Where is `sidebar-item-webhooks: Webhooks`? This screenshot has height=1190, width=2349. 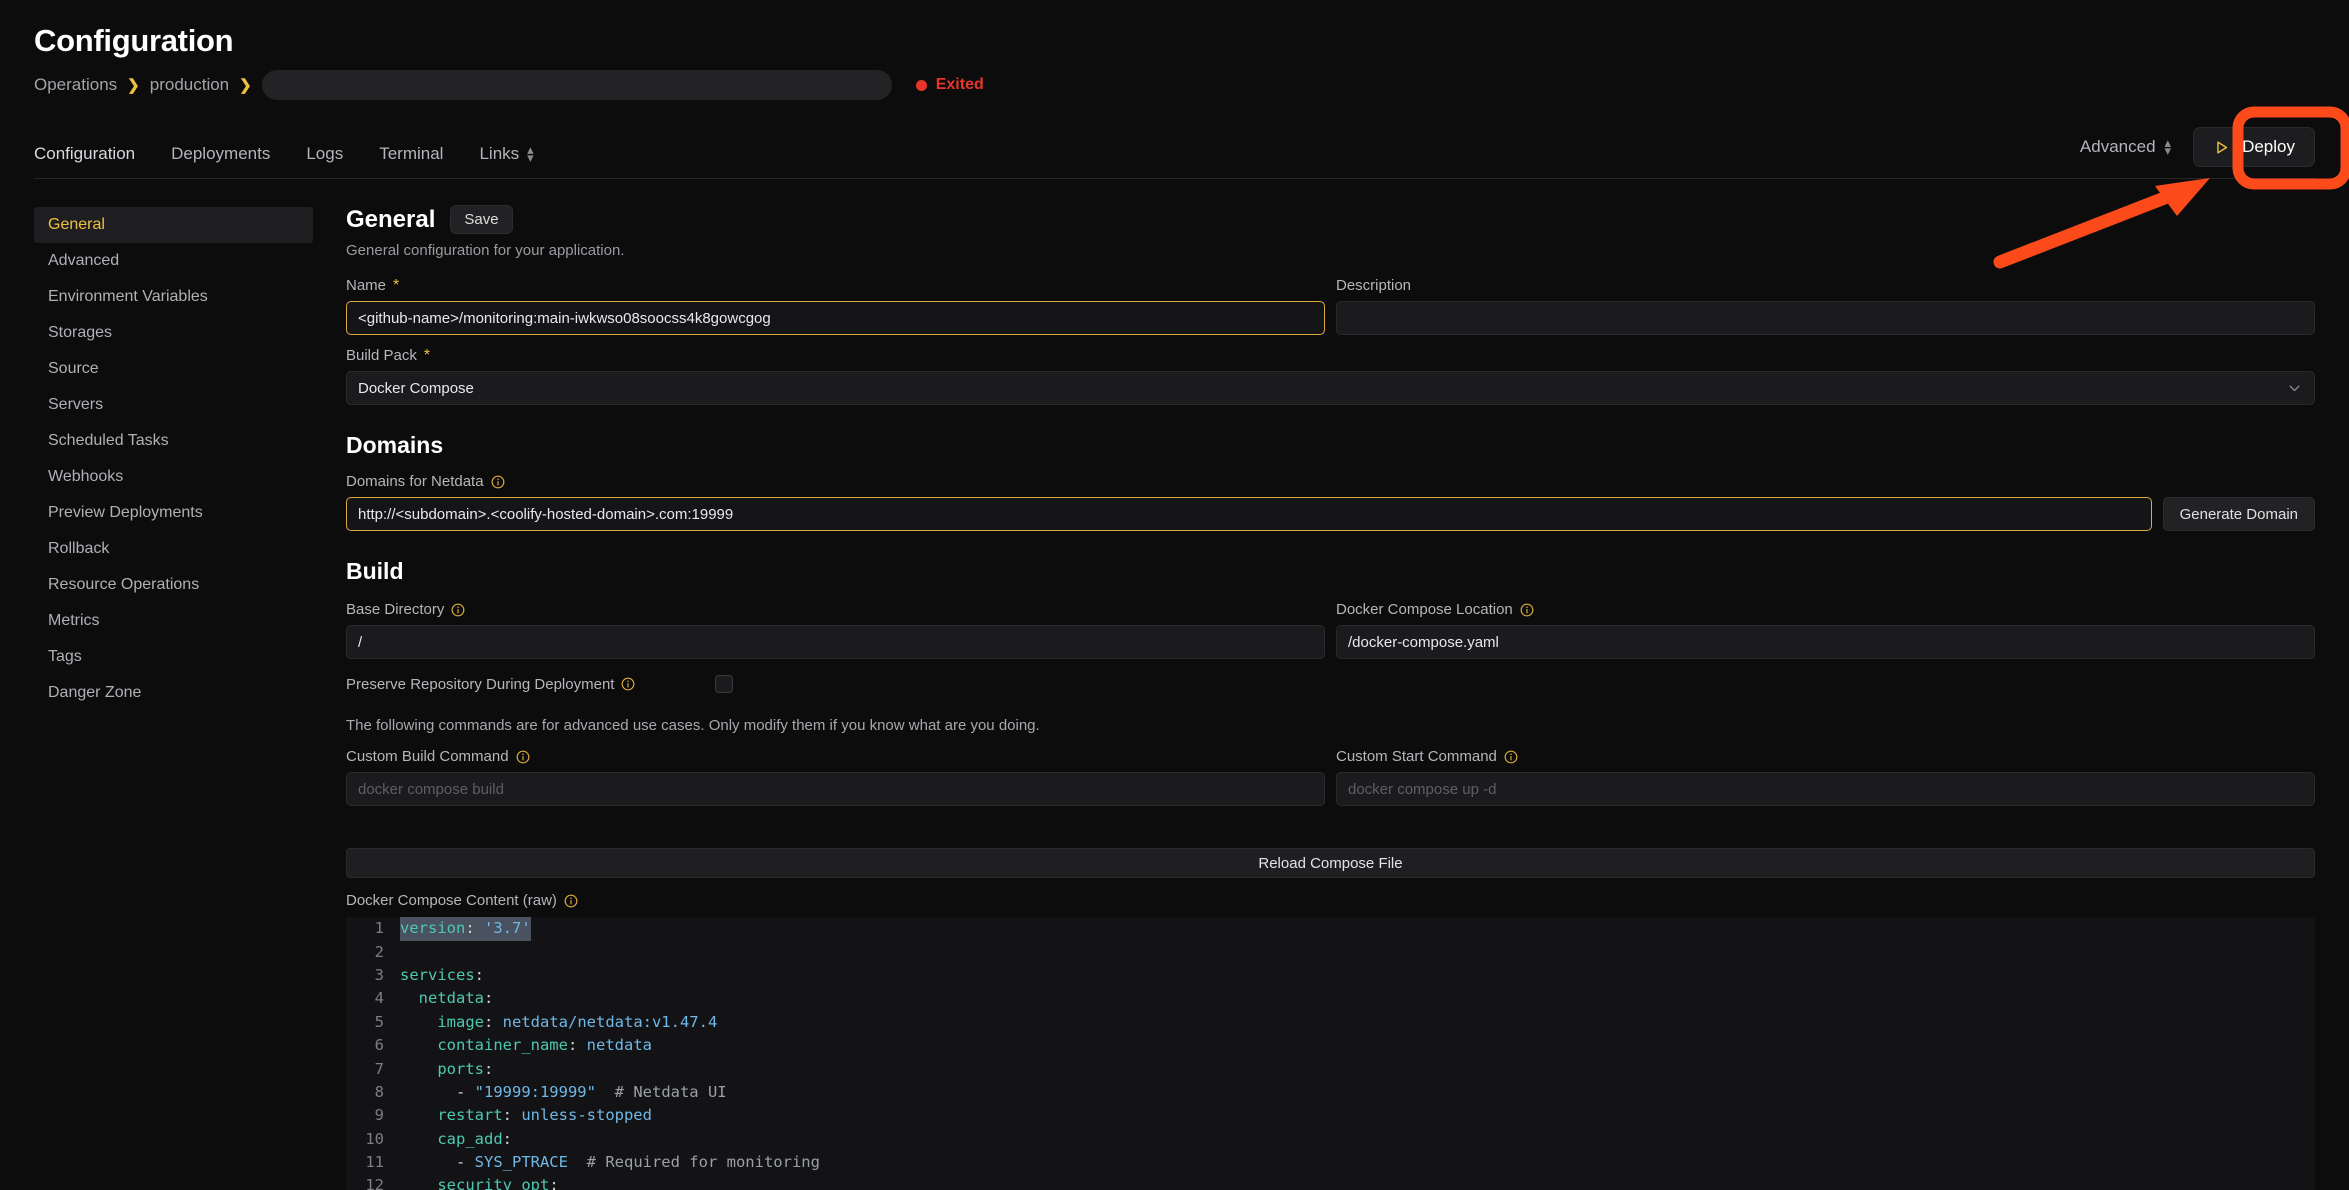 sidebar-item-webhooks: Webhooks is located at coordinates (173, 477).